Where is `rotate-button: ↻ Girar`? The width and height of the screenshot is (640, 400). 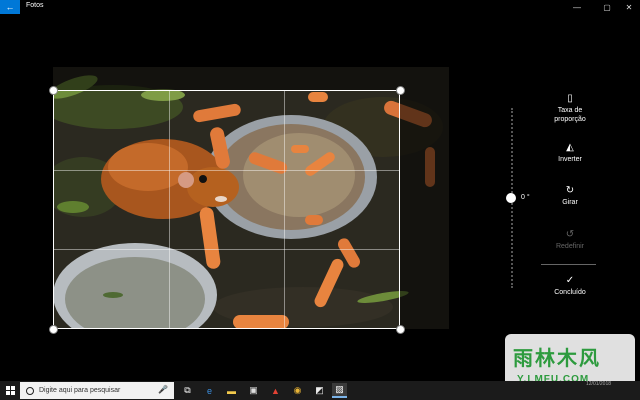
rotate-button: ↻ Girar is located at coordinates (570, 195).